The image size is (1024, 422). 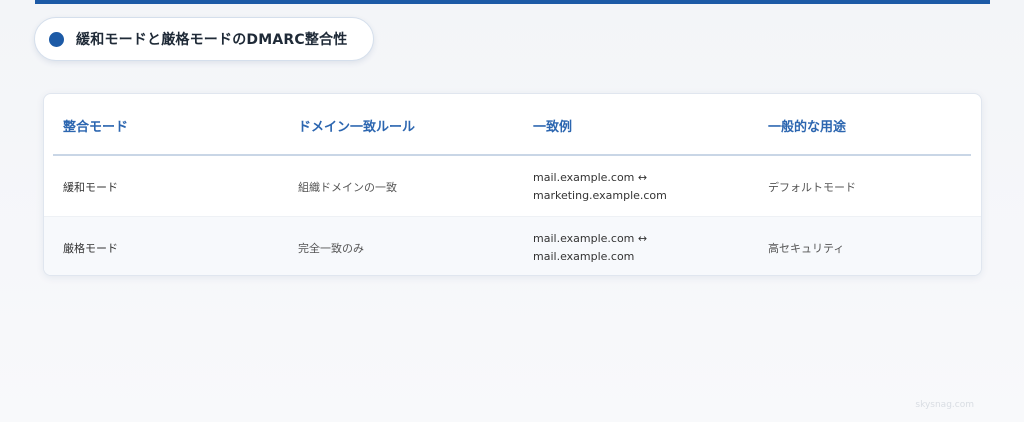 What do you see at coordinates (512, 124) in the screenshot?
I see `table-header: 整合モード ドメイン一致ルール 一致例 一般的な用途` at bounding box center [512, 124].